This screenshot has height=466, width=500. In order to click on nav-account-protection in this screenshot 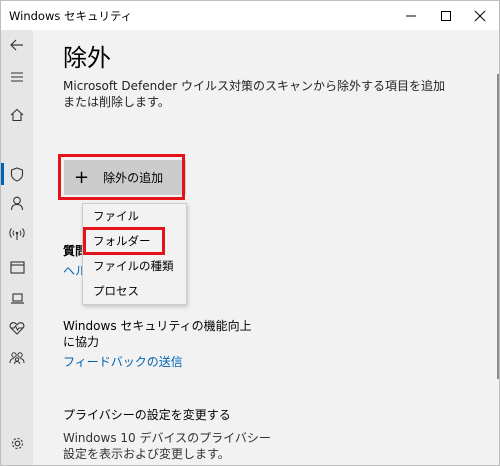, I will do `click(17, 203)`.